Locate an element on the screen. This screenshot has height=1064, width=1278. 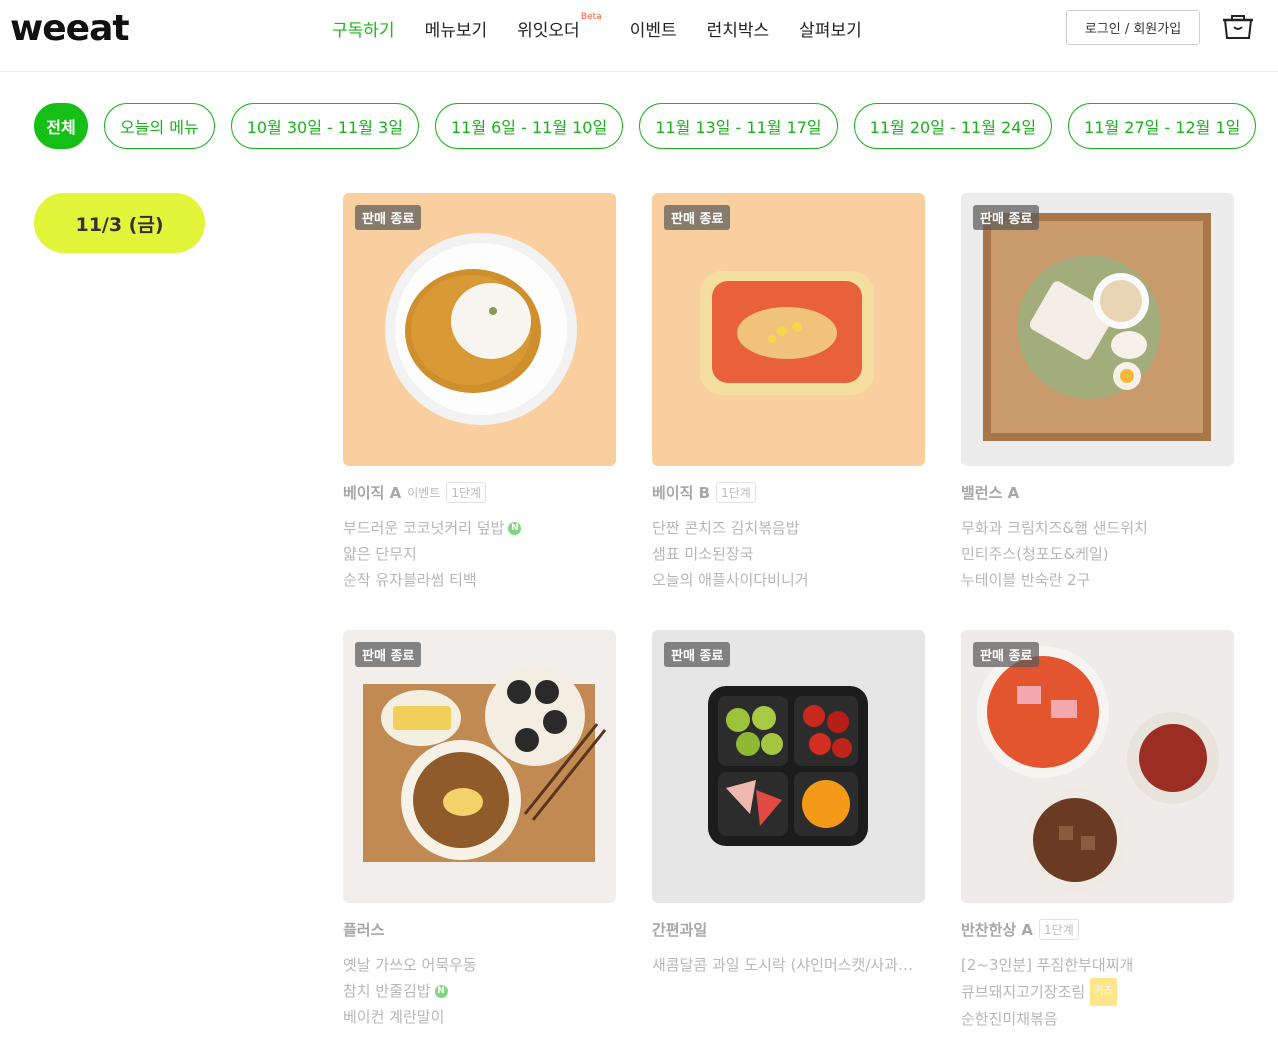
menu-item: 무화과 크림치즈&햄 샌드위치 is located at coordinates (1054, 528).